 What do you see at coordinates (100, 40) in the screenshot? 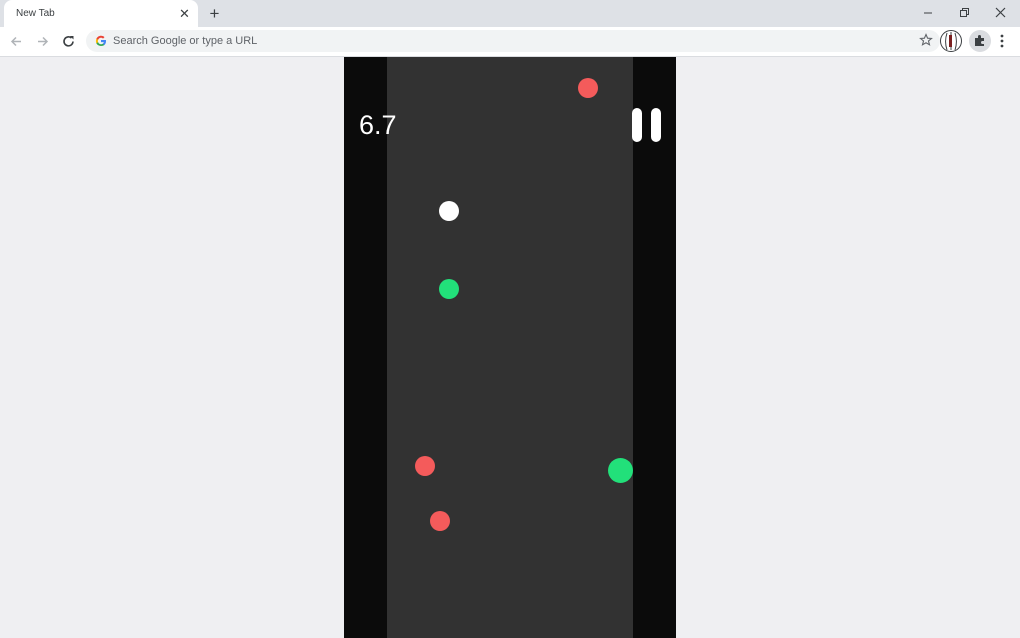
I see `google-g-icon` at bounding box center [100, 40].